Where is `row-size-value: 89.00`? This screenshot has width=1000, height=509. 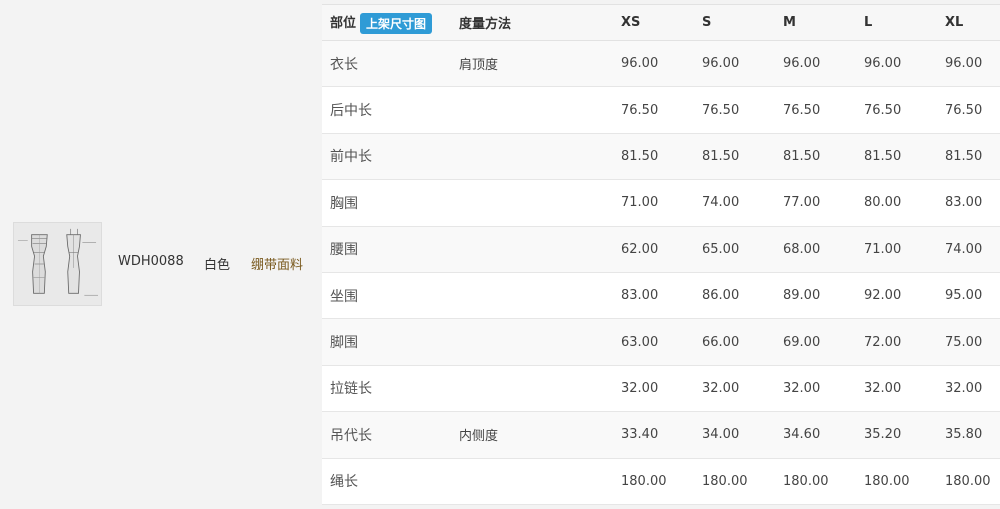
row-size-value: 89.00 is located at coordinates (815, 296).